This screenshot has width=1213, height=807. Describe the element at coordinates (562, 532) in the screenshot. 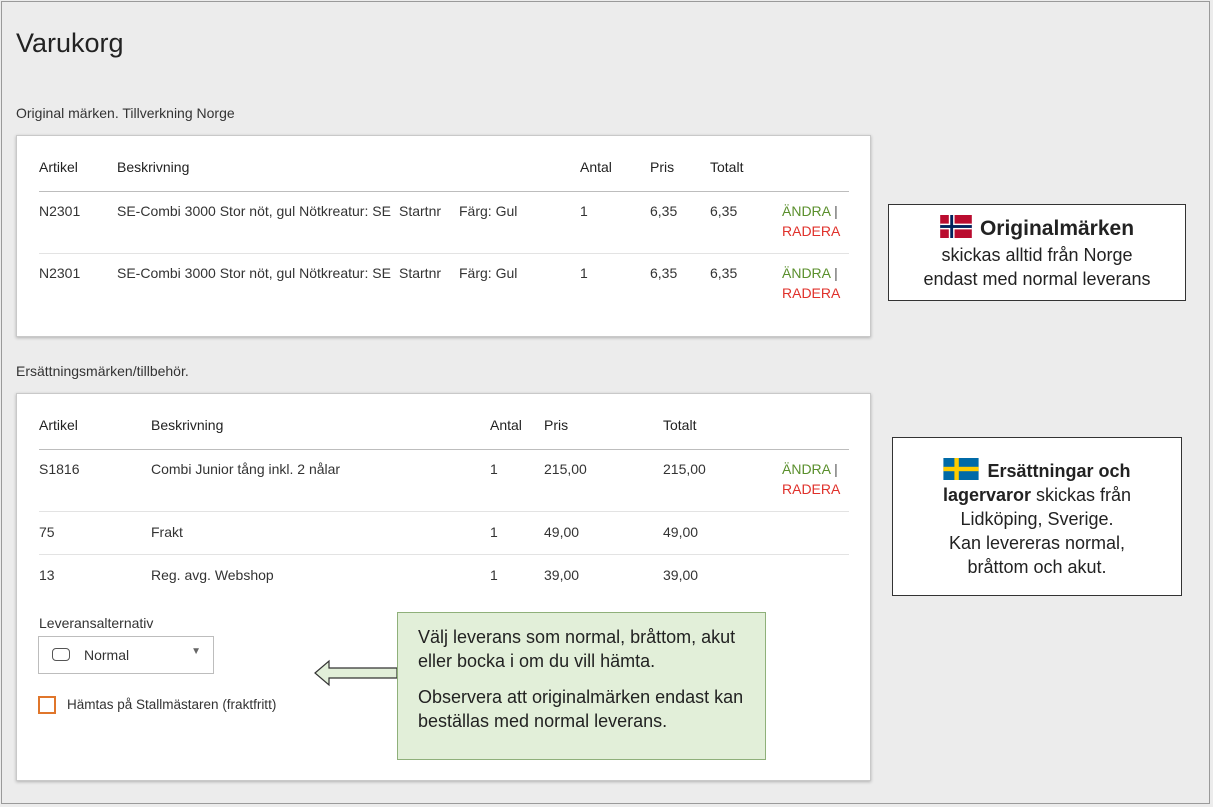

I see `row-price: 49,00` at that location.